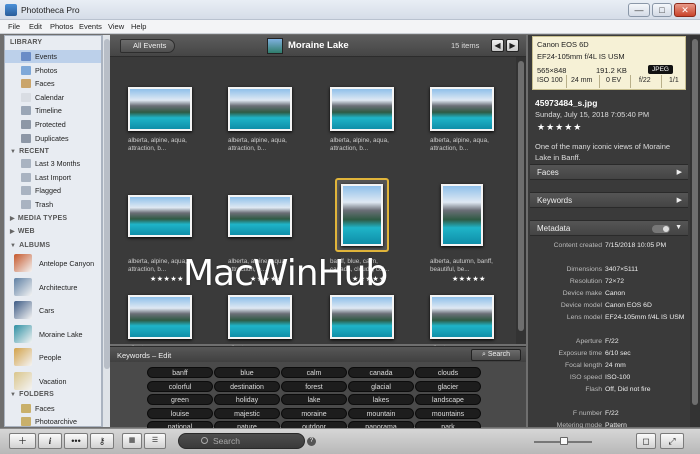 The height and width of the screenshot is (454, 700). What do you see at coordinates (35, 26) in the screenshot?
I see `menu-edit: Edit` at bounding box center [35, 26].